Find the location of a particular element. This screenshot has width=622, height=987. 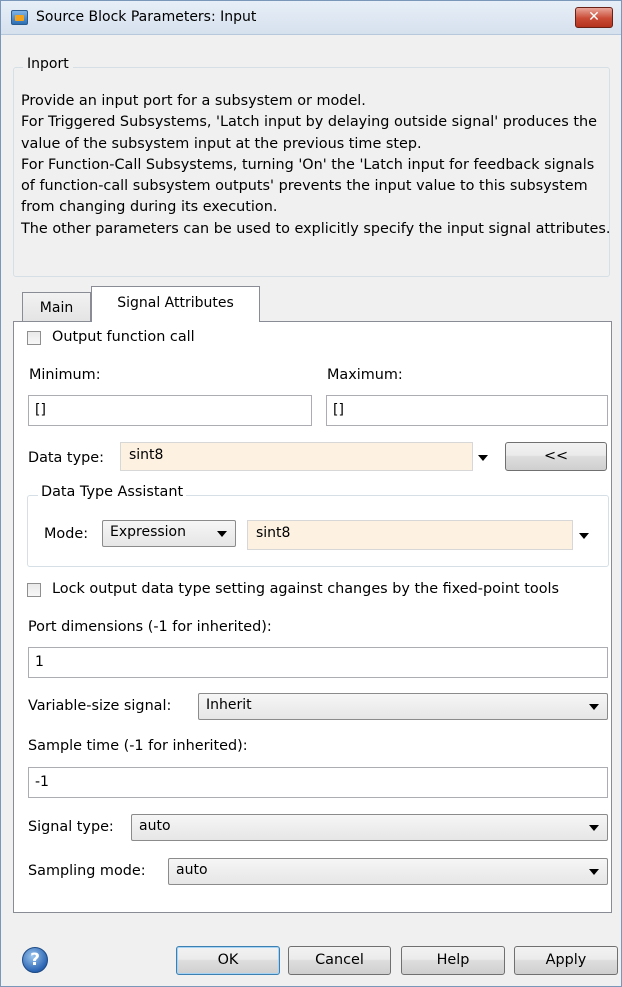

output-function-call-checkbox is located at coordinates (34, 338).